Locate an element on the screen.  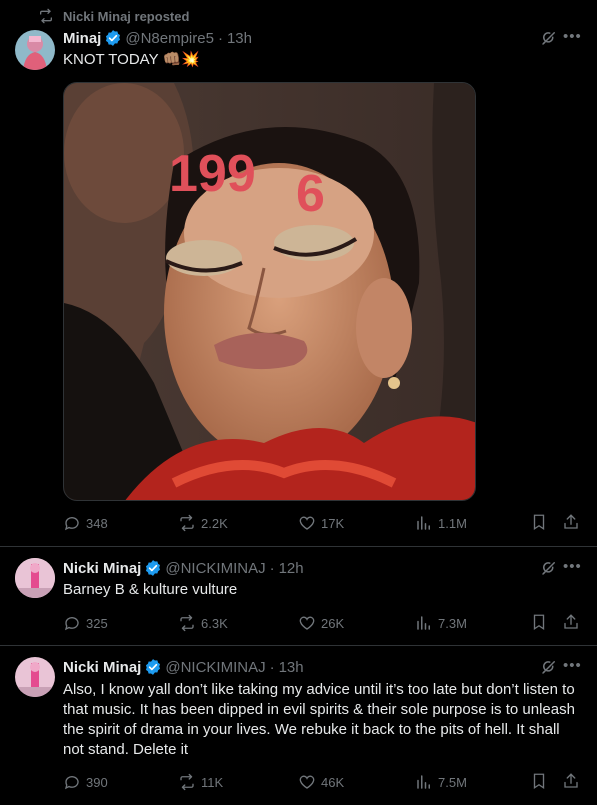
reply-count: 390 is located at coordinates (97, 782).